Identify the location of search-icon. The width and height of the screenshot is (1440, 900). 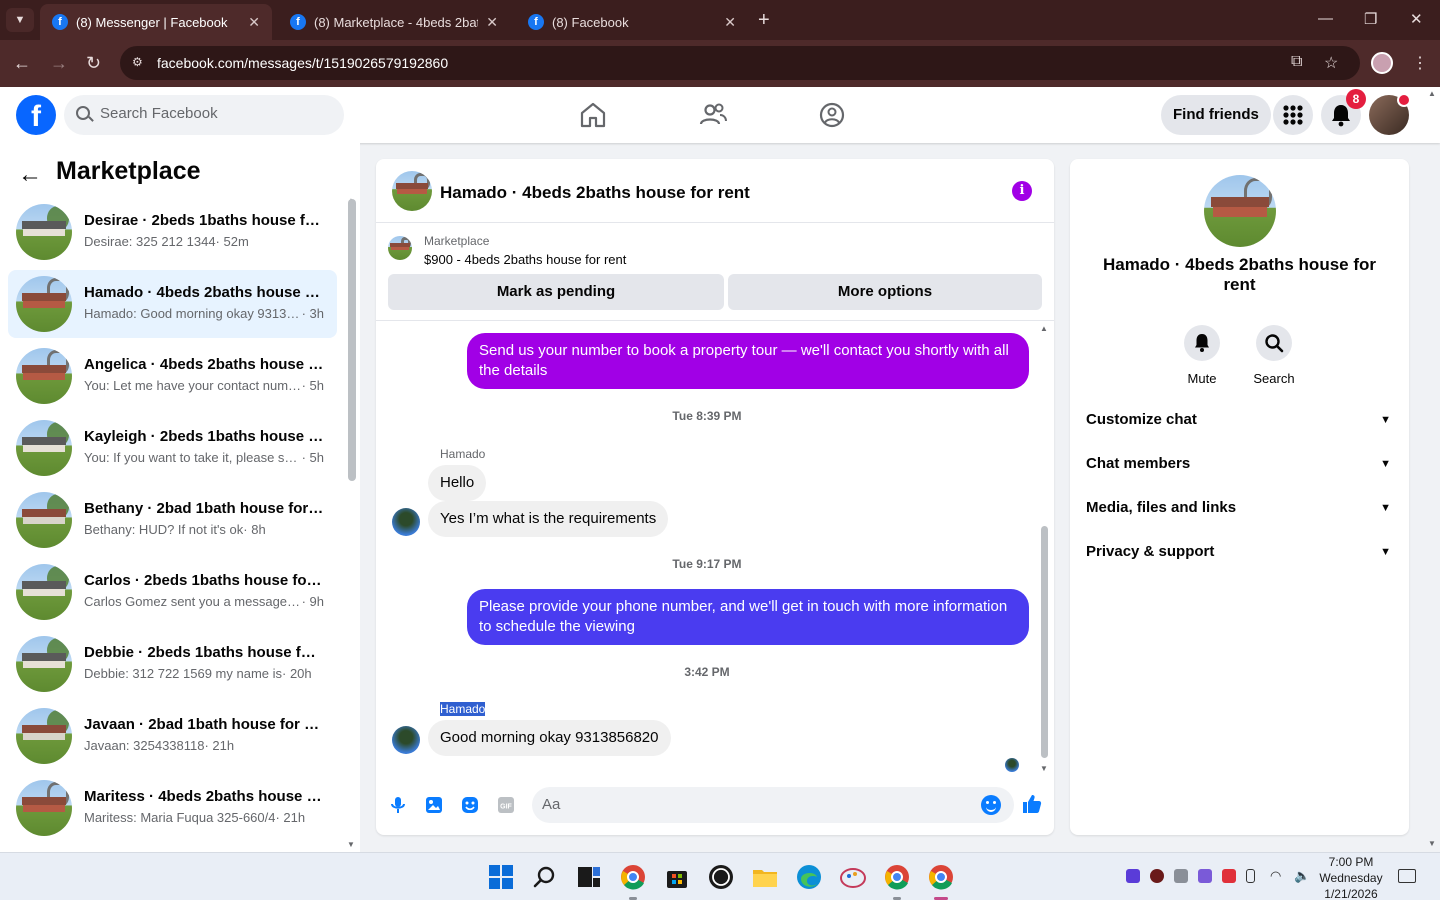
(545, 877).